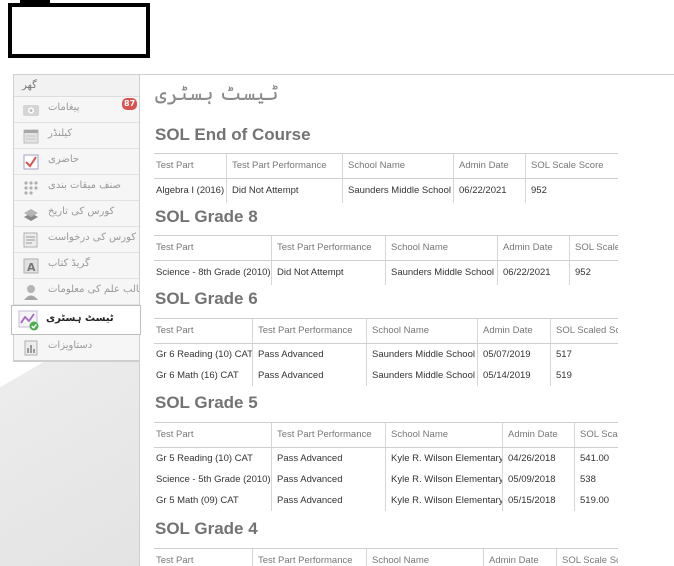 The height and width of the screenshot is (566, 674). I want to click on sidebar-item-student-info: طالب علم کی معلومات, so click(80, 292).